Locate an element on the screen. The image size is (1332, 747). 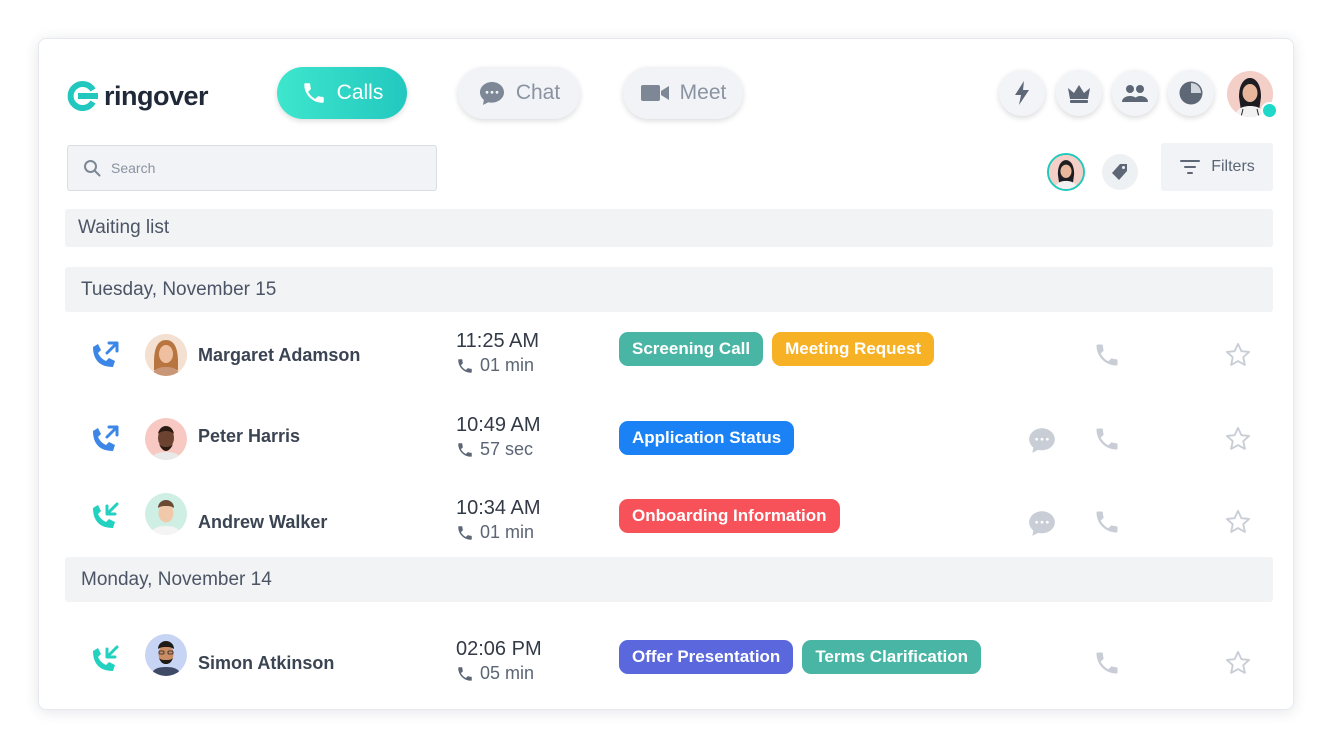
tab-chat: Chat is located at coordinates (519, 93).